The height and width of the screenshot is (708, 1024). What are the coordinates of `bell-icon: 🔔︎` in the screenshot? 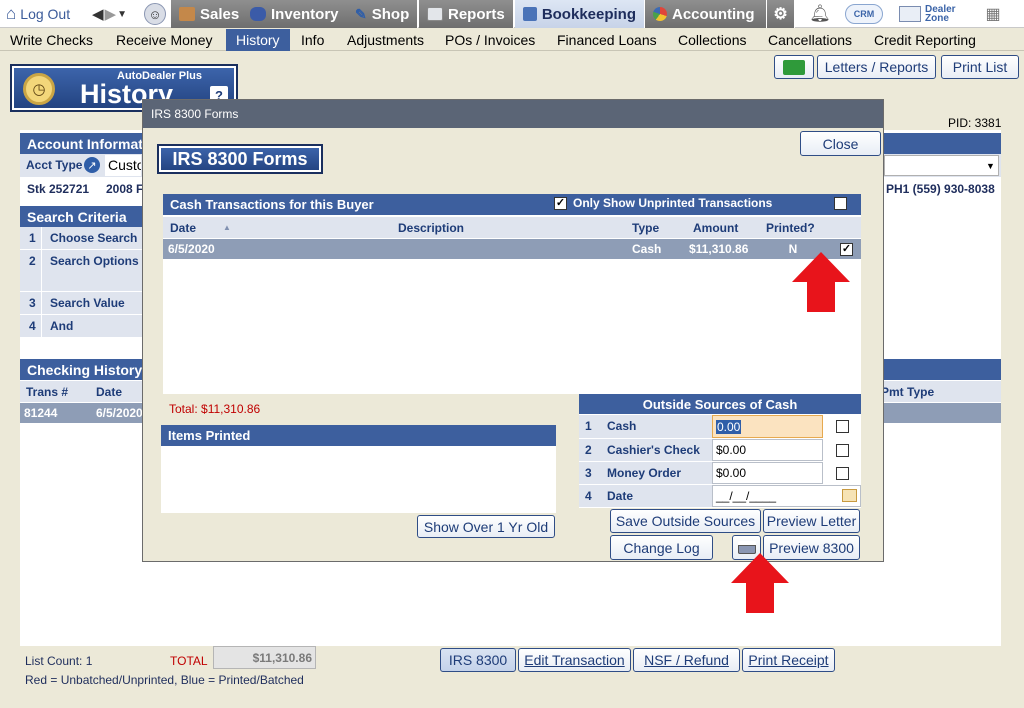 It's located at (820, 14).